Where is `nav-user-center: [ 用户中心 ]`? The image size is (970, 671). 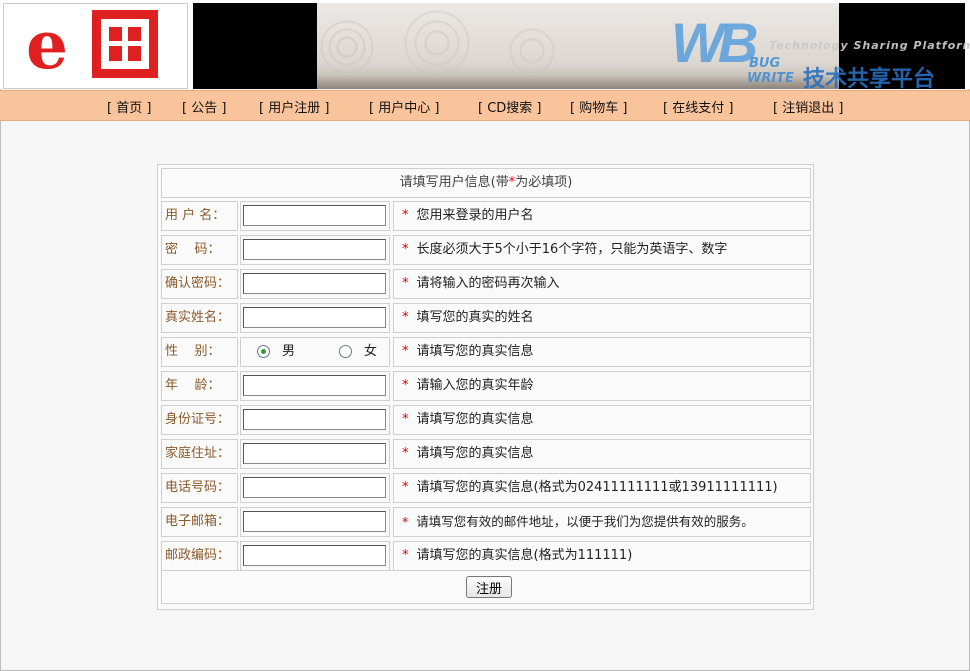 nav-user-center: [ 用户中心 ] is located at coordinates (404, 106).